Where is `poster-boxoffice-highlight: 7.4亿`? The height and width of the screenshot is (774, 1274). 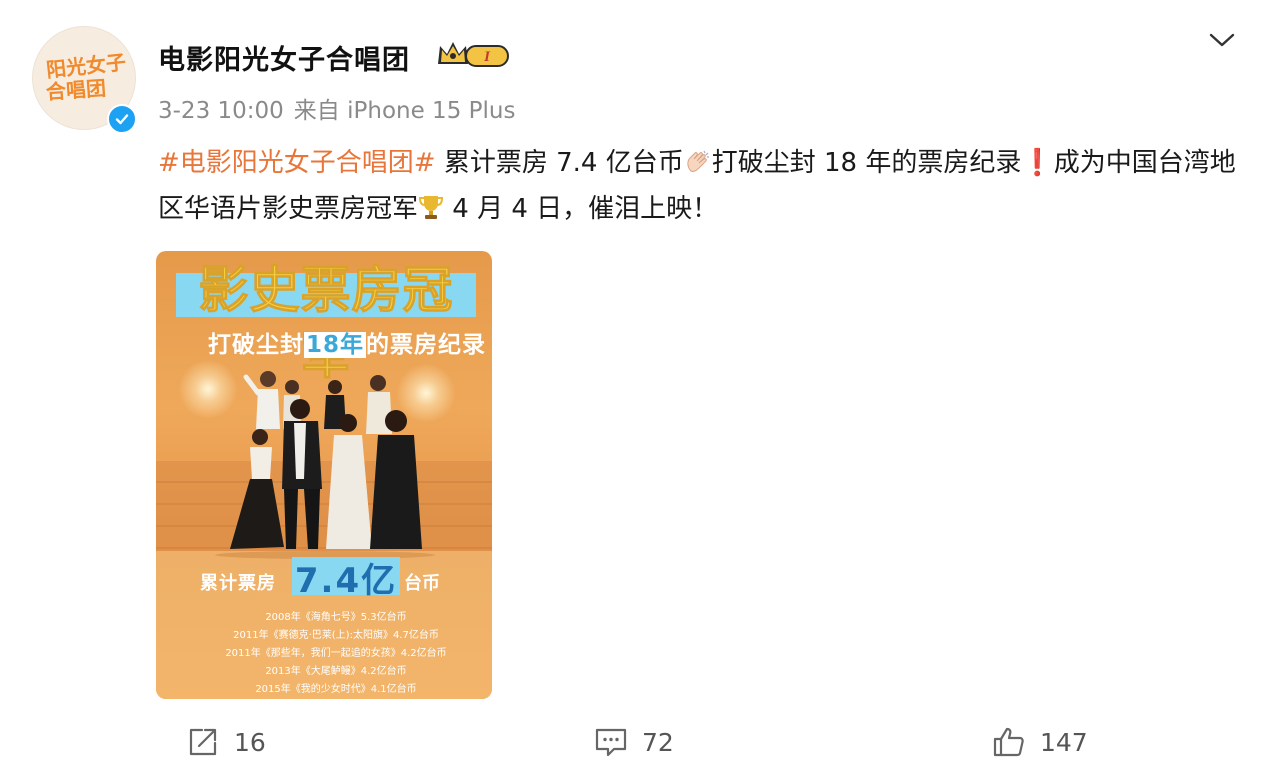 poster-boxoffice-highlight: 7.4亿 is located at coordinates (346, 579).